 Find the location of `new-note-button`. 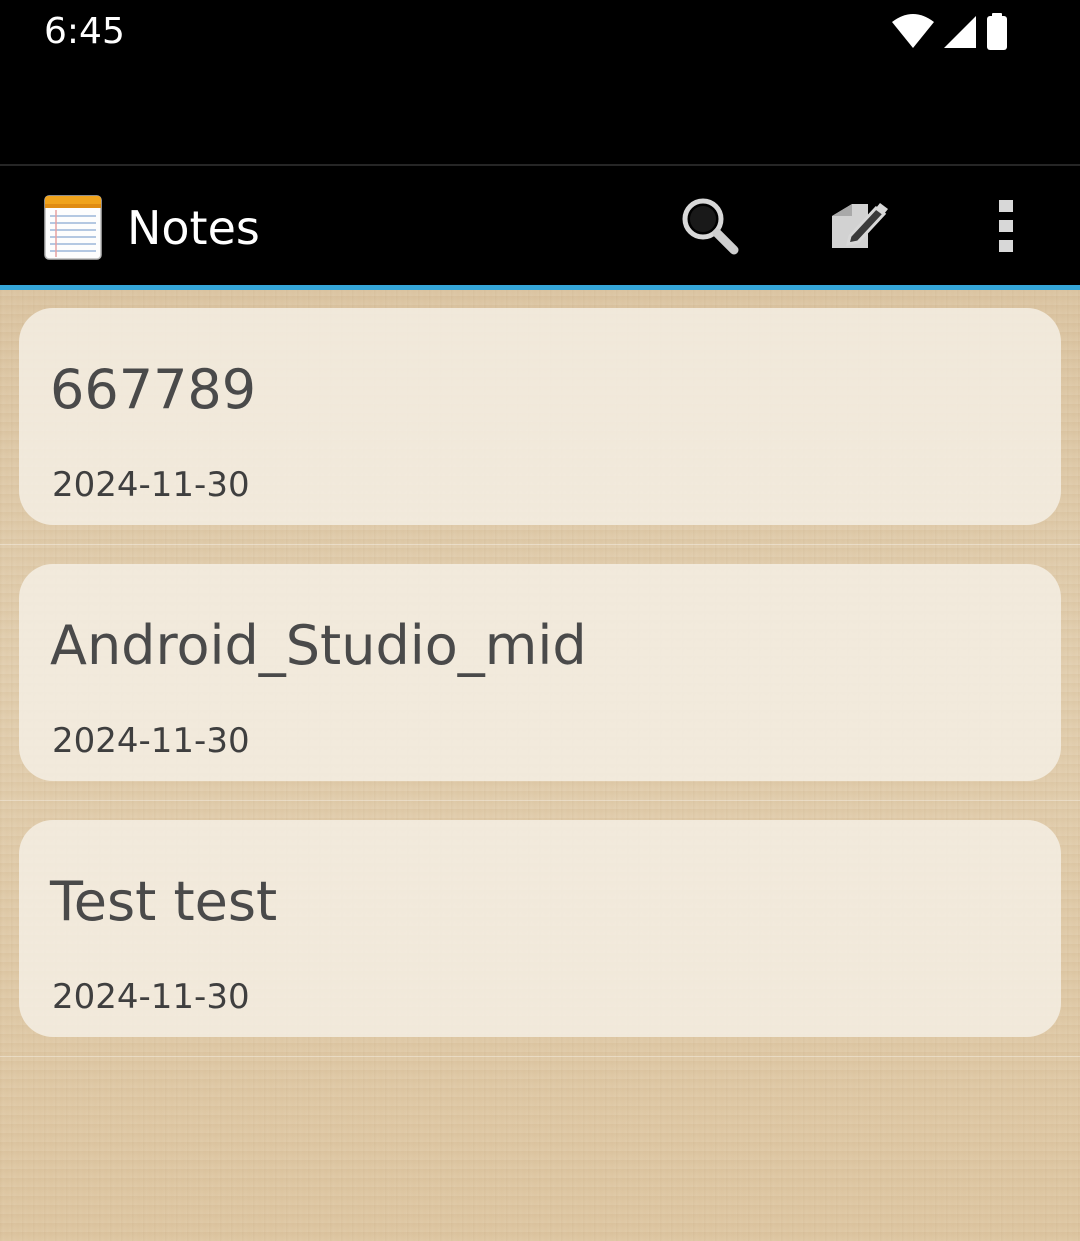

new-note-button is located at coordinates (858, 226).